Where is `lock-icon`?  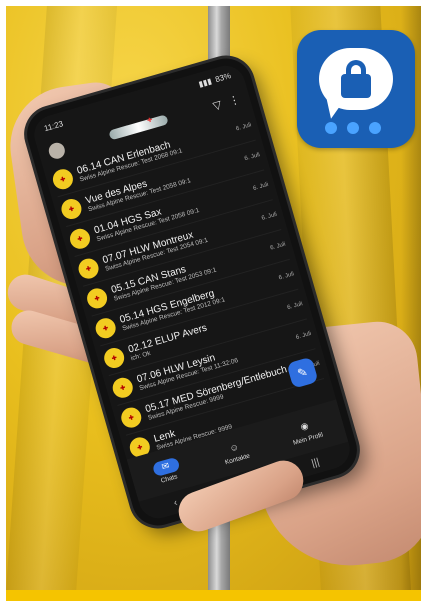 lock-icon is located at coordinates (356, 86).